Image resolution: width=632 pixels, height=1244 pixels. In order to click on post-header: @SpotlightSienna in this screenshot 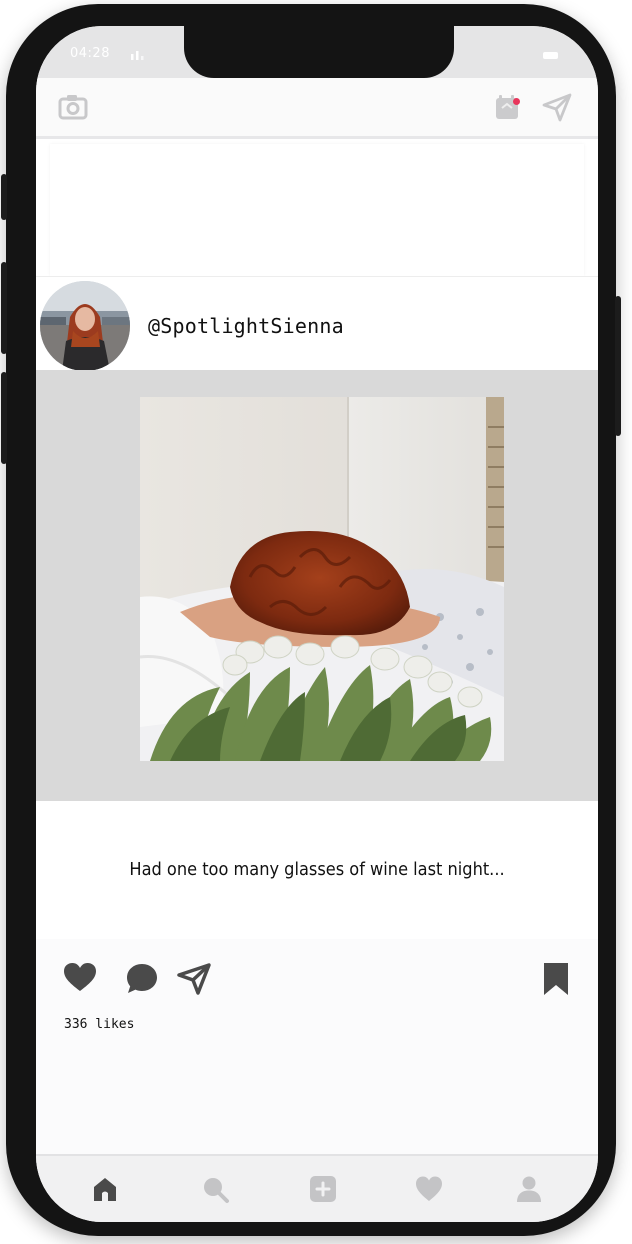, I will do `click(317, 323)`.